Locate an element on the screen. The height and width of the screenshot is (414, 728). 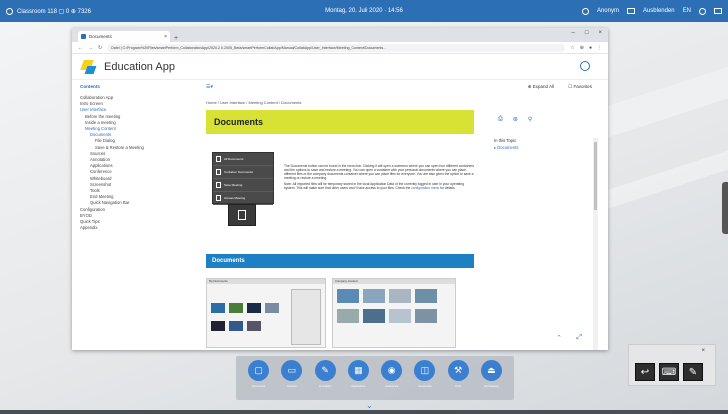
floating-widget: × ↩ ⌨ ✎ is located at coordinates (672, 365).